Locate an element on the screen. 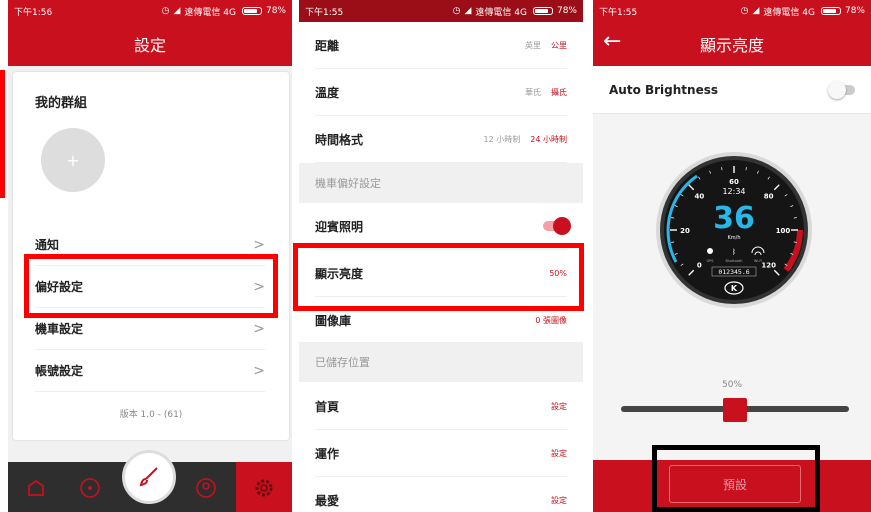  settings-item-bike: 機車設定 > is located at coordinates (150, 329).